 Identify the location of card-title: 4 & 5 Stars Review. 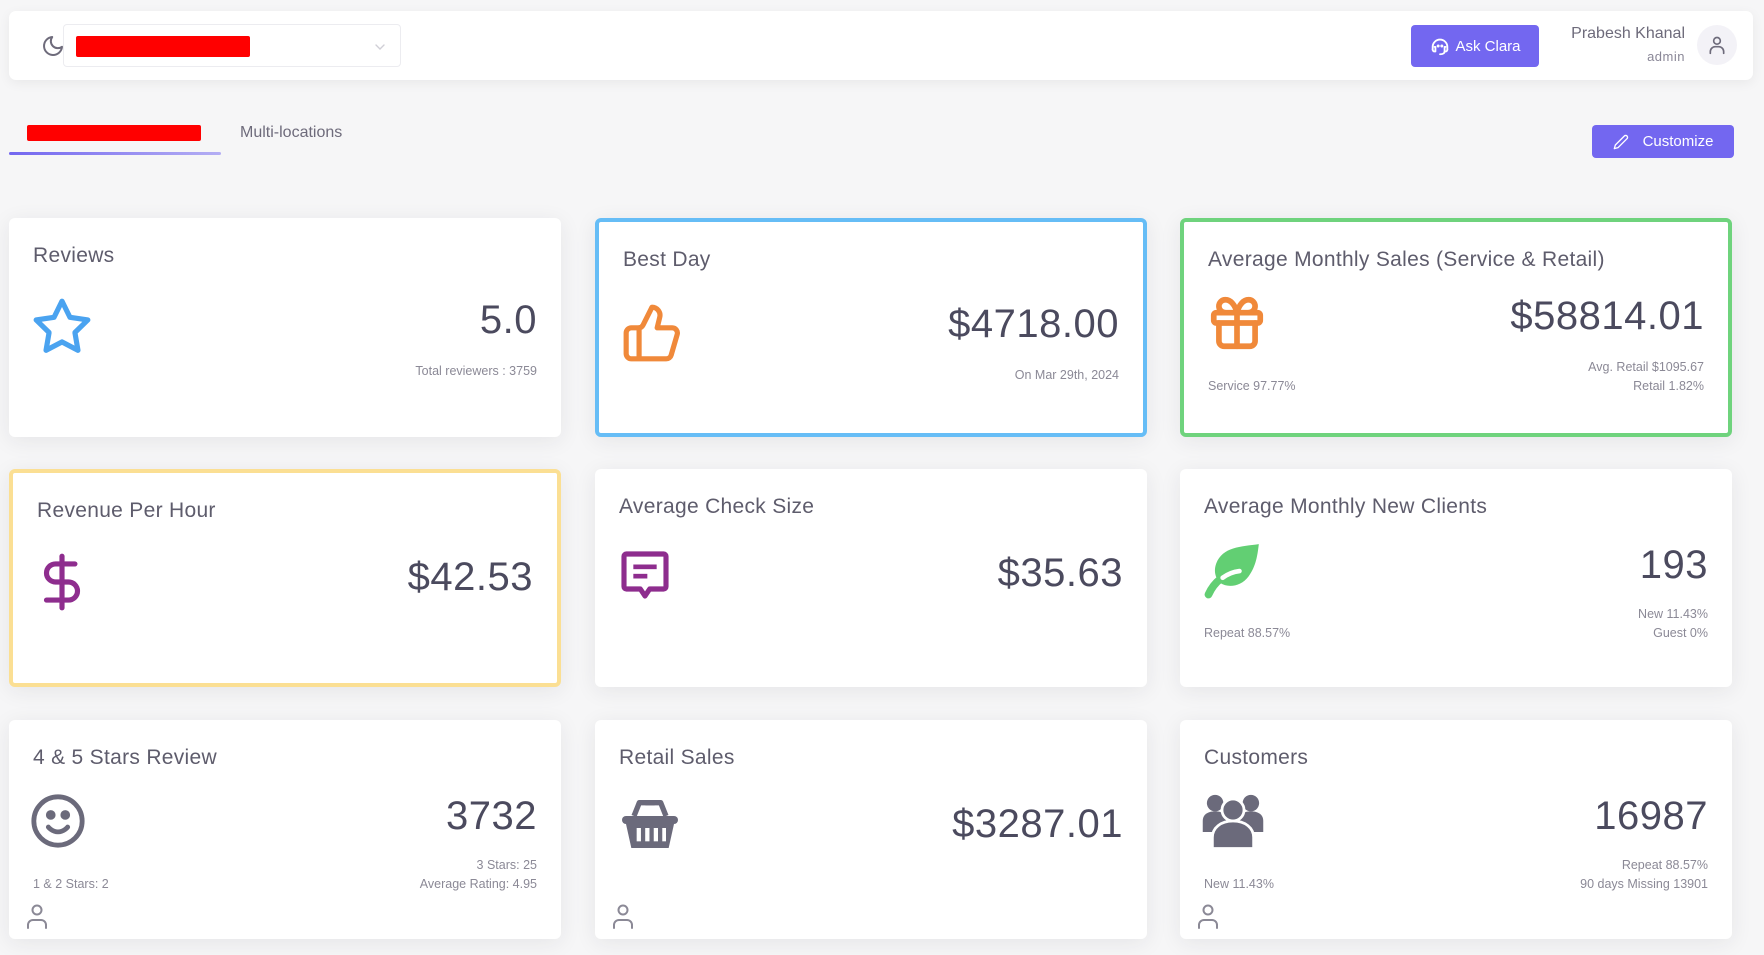
(125, 757).